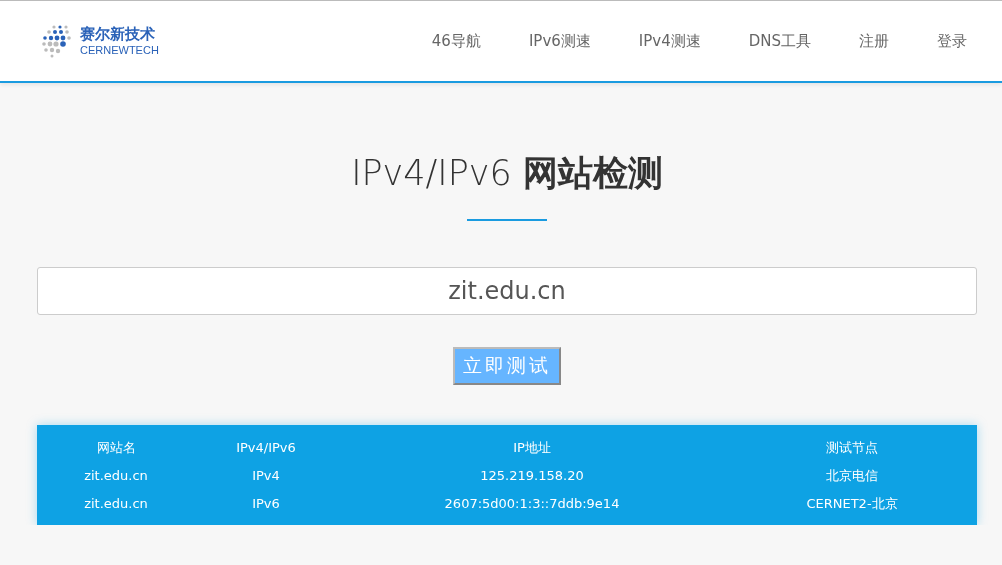 Image resolution: width=1002 pixels, height=565 pixels. What do you see at coordinates (266, 448) in the screenshot?
I see `column-header: IPv4/IPv6` at bounding box center [266, 448].